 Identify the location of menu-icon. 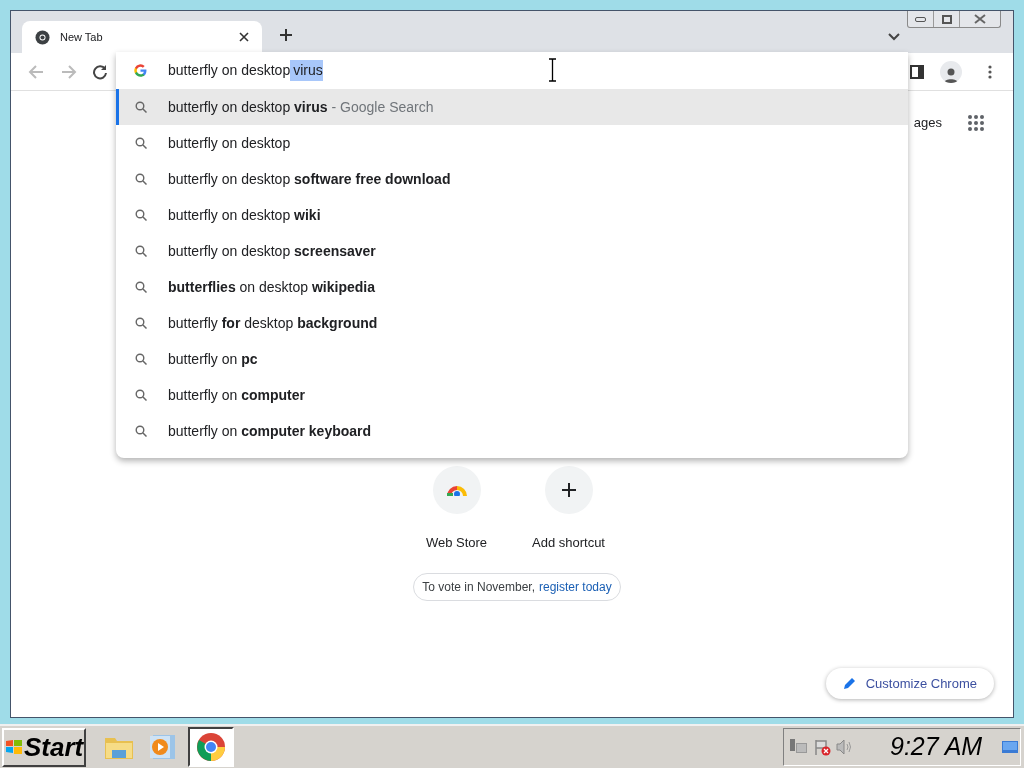
(990, 71).